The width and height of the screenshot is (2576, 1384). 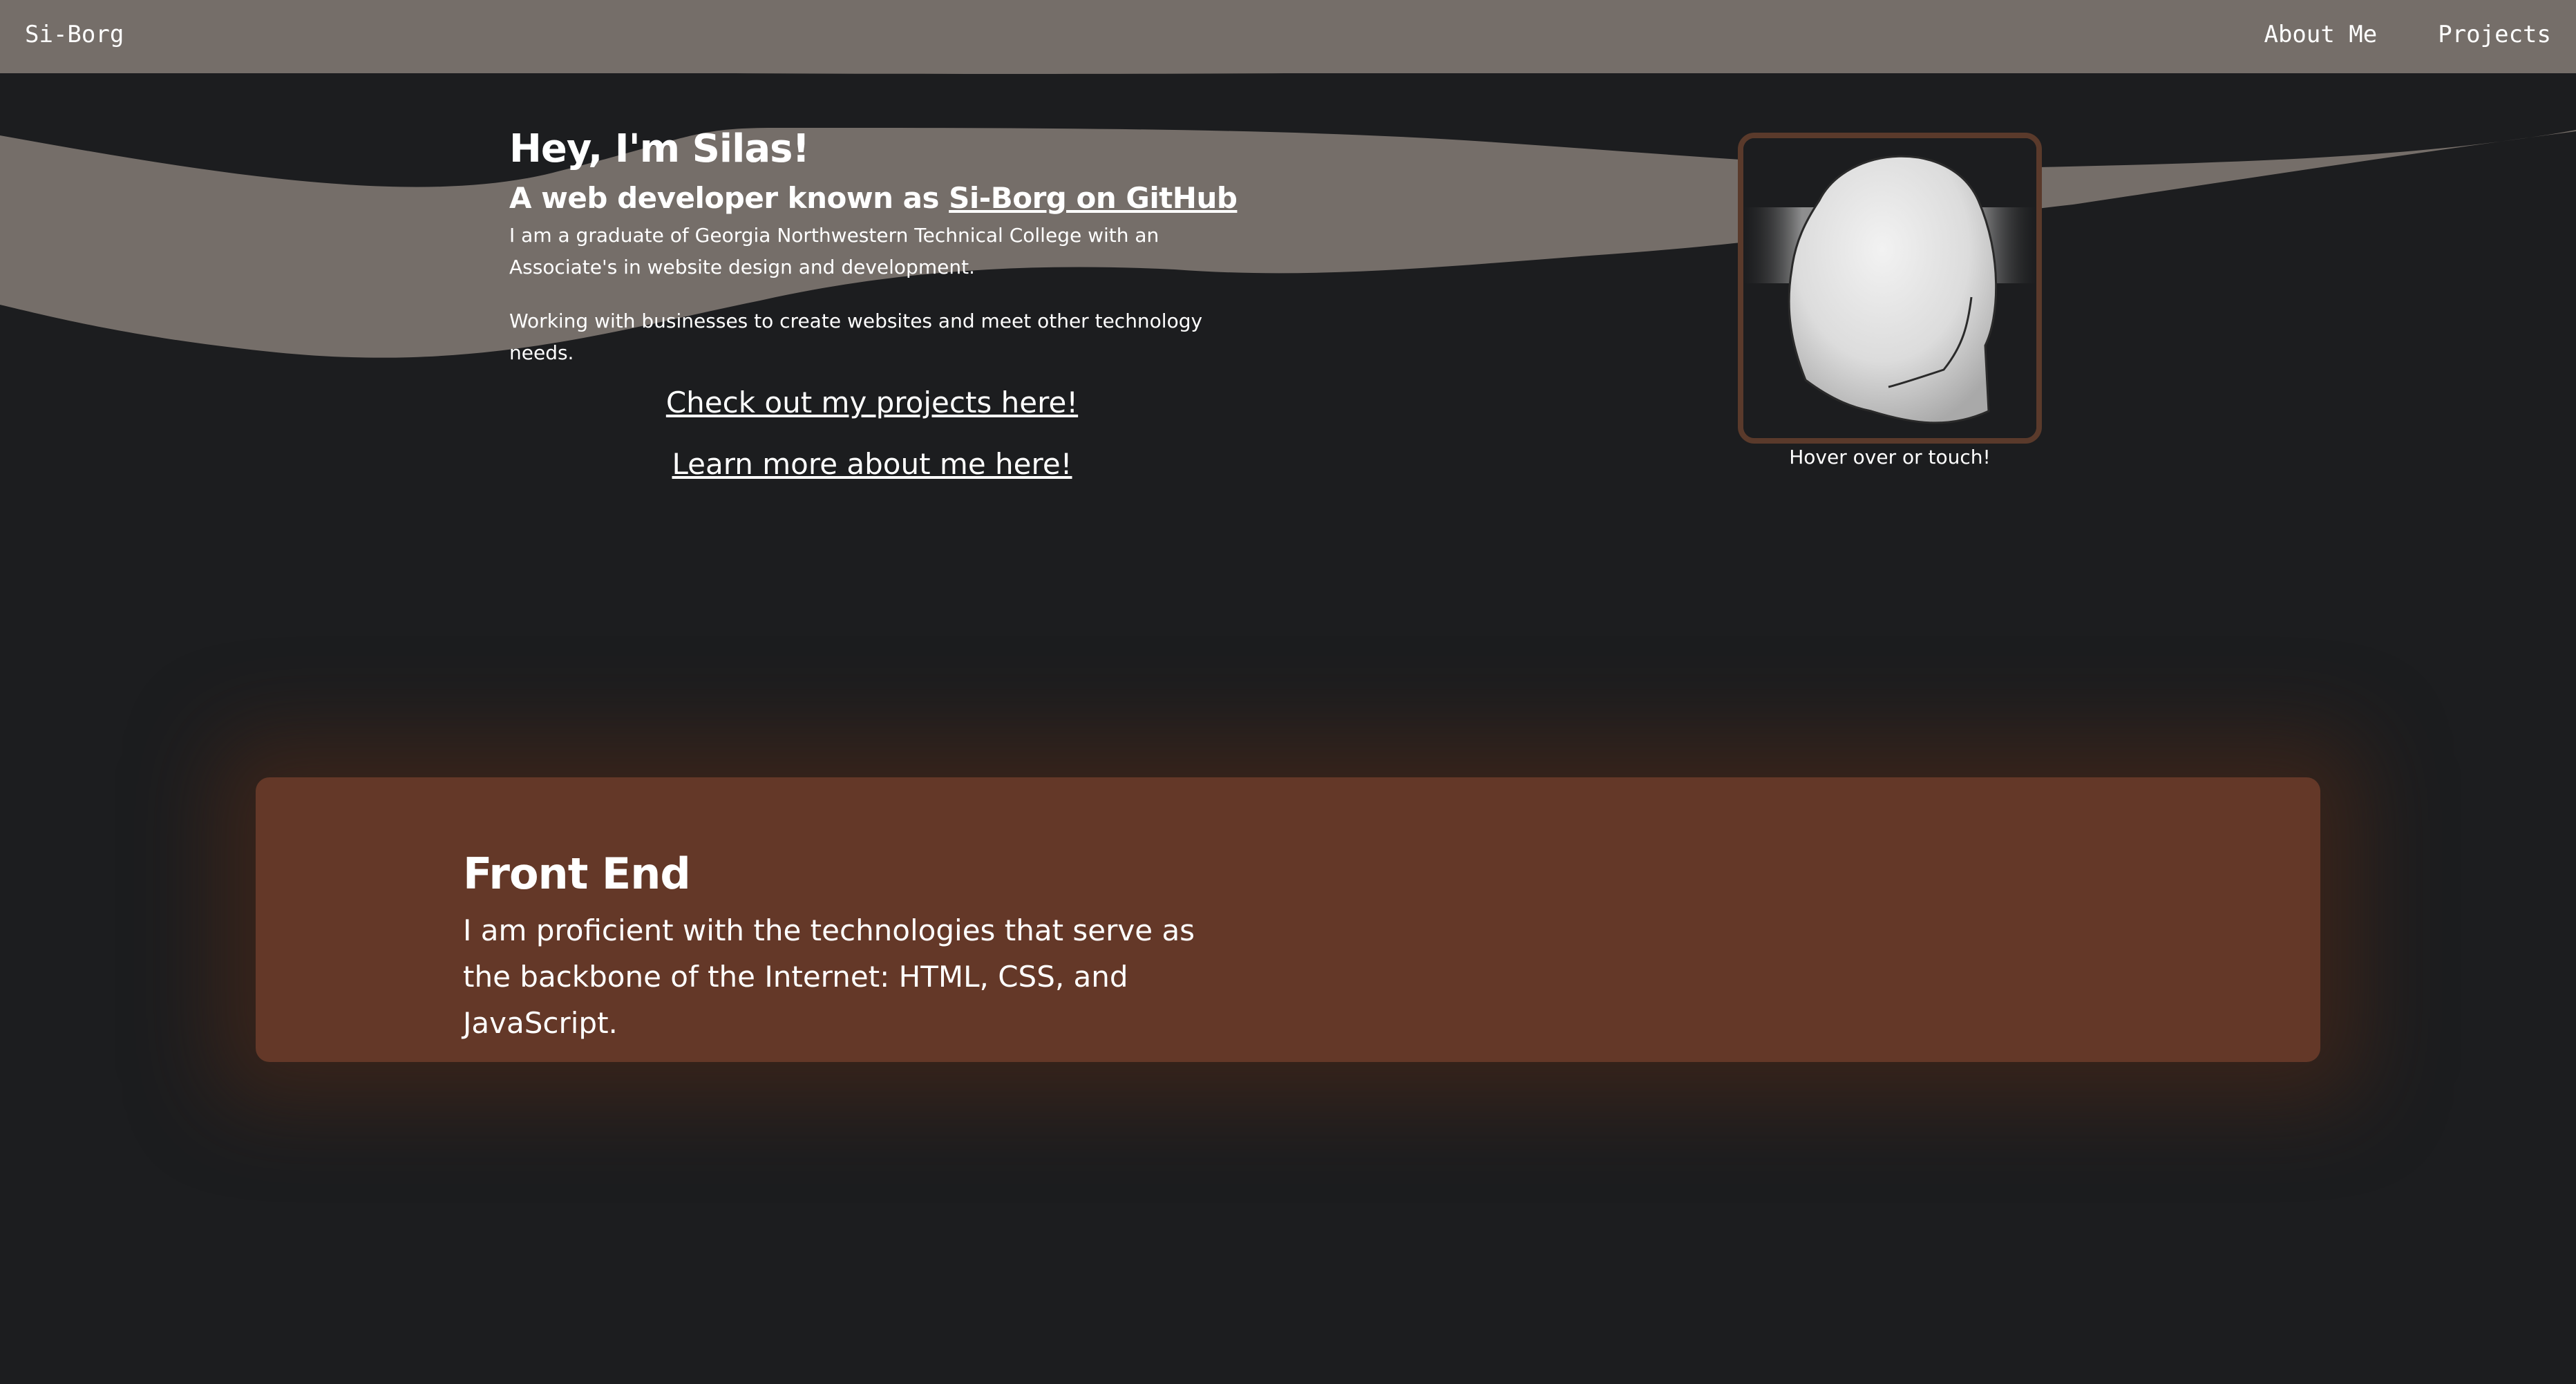 I want to click on head-model-icon, so click(x=1889, y=288).